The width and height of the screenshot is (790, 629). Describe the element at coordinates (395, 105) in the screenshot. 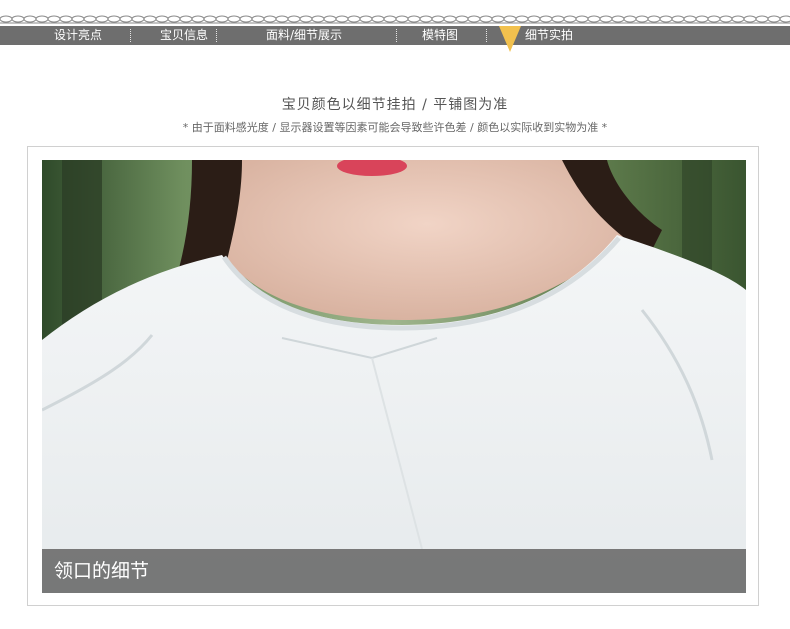

I see `section-heading: 宝贝颜色以细节挂拍 / 平铺图为准` at that location.